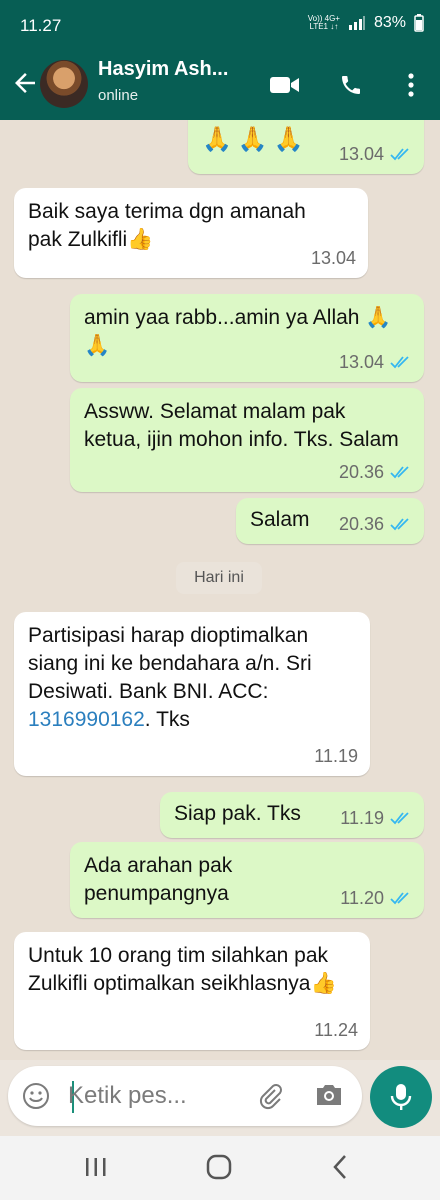 The height and width of the screenshot is (1200, 440). I want to click on home-icon, so click(219, 1167).